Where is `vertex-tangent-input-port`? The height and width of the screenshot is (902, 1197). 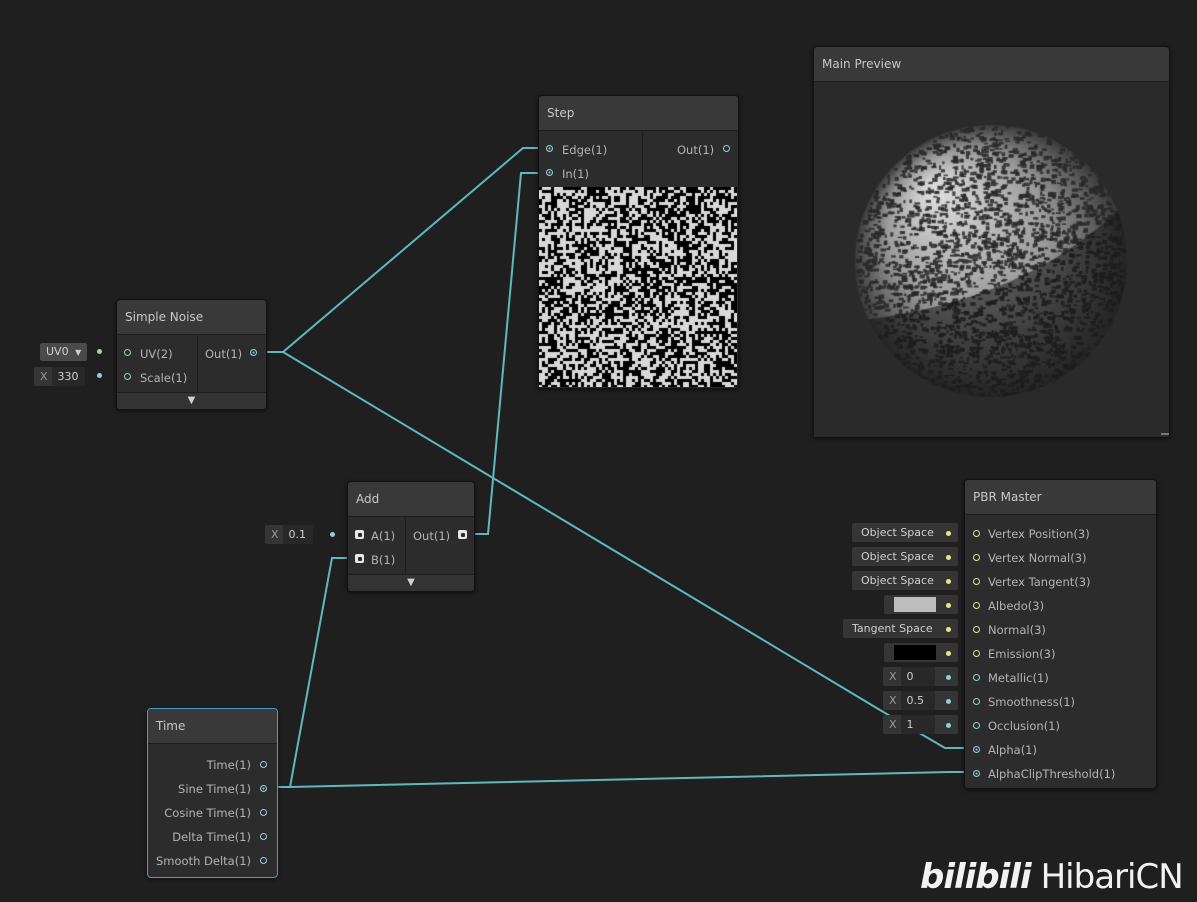
vertex-tangent-input-port is located at coordinates (976, 581).